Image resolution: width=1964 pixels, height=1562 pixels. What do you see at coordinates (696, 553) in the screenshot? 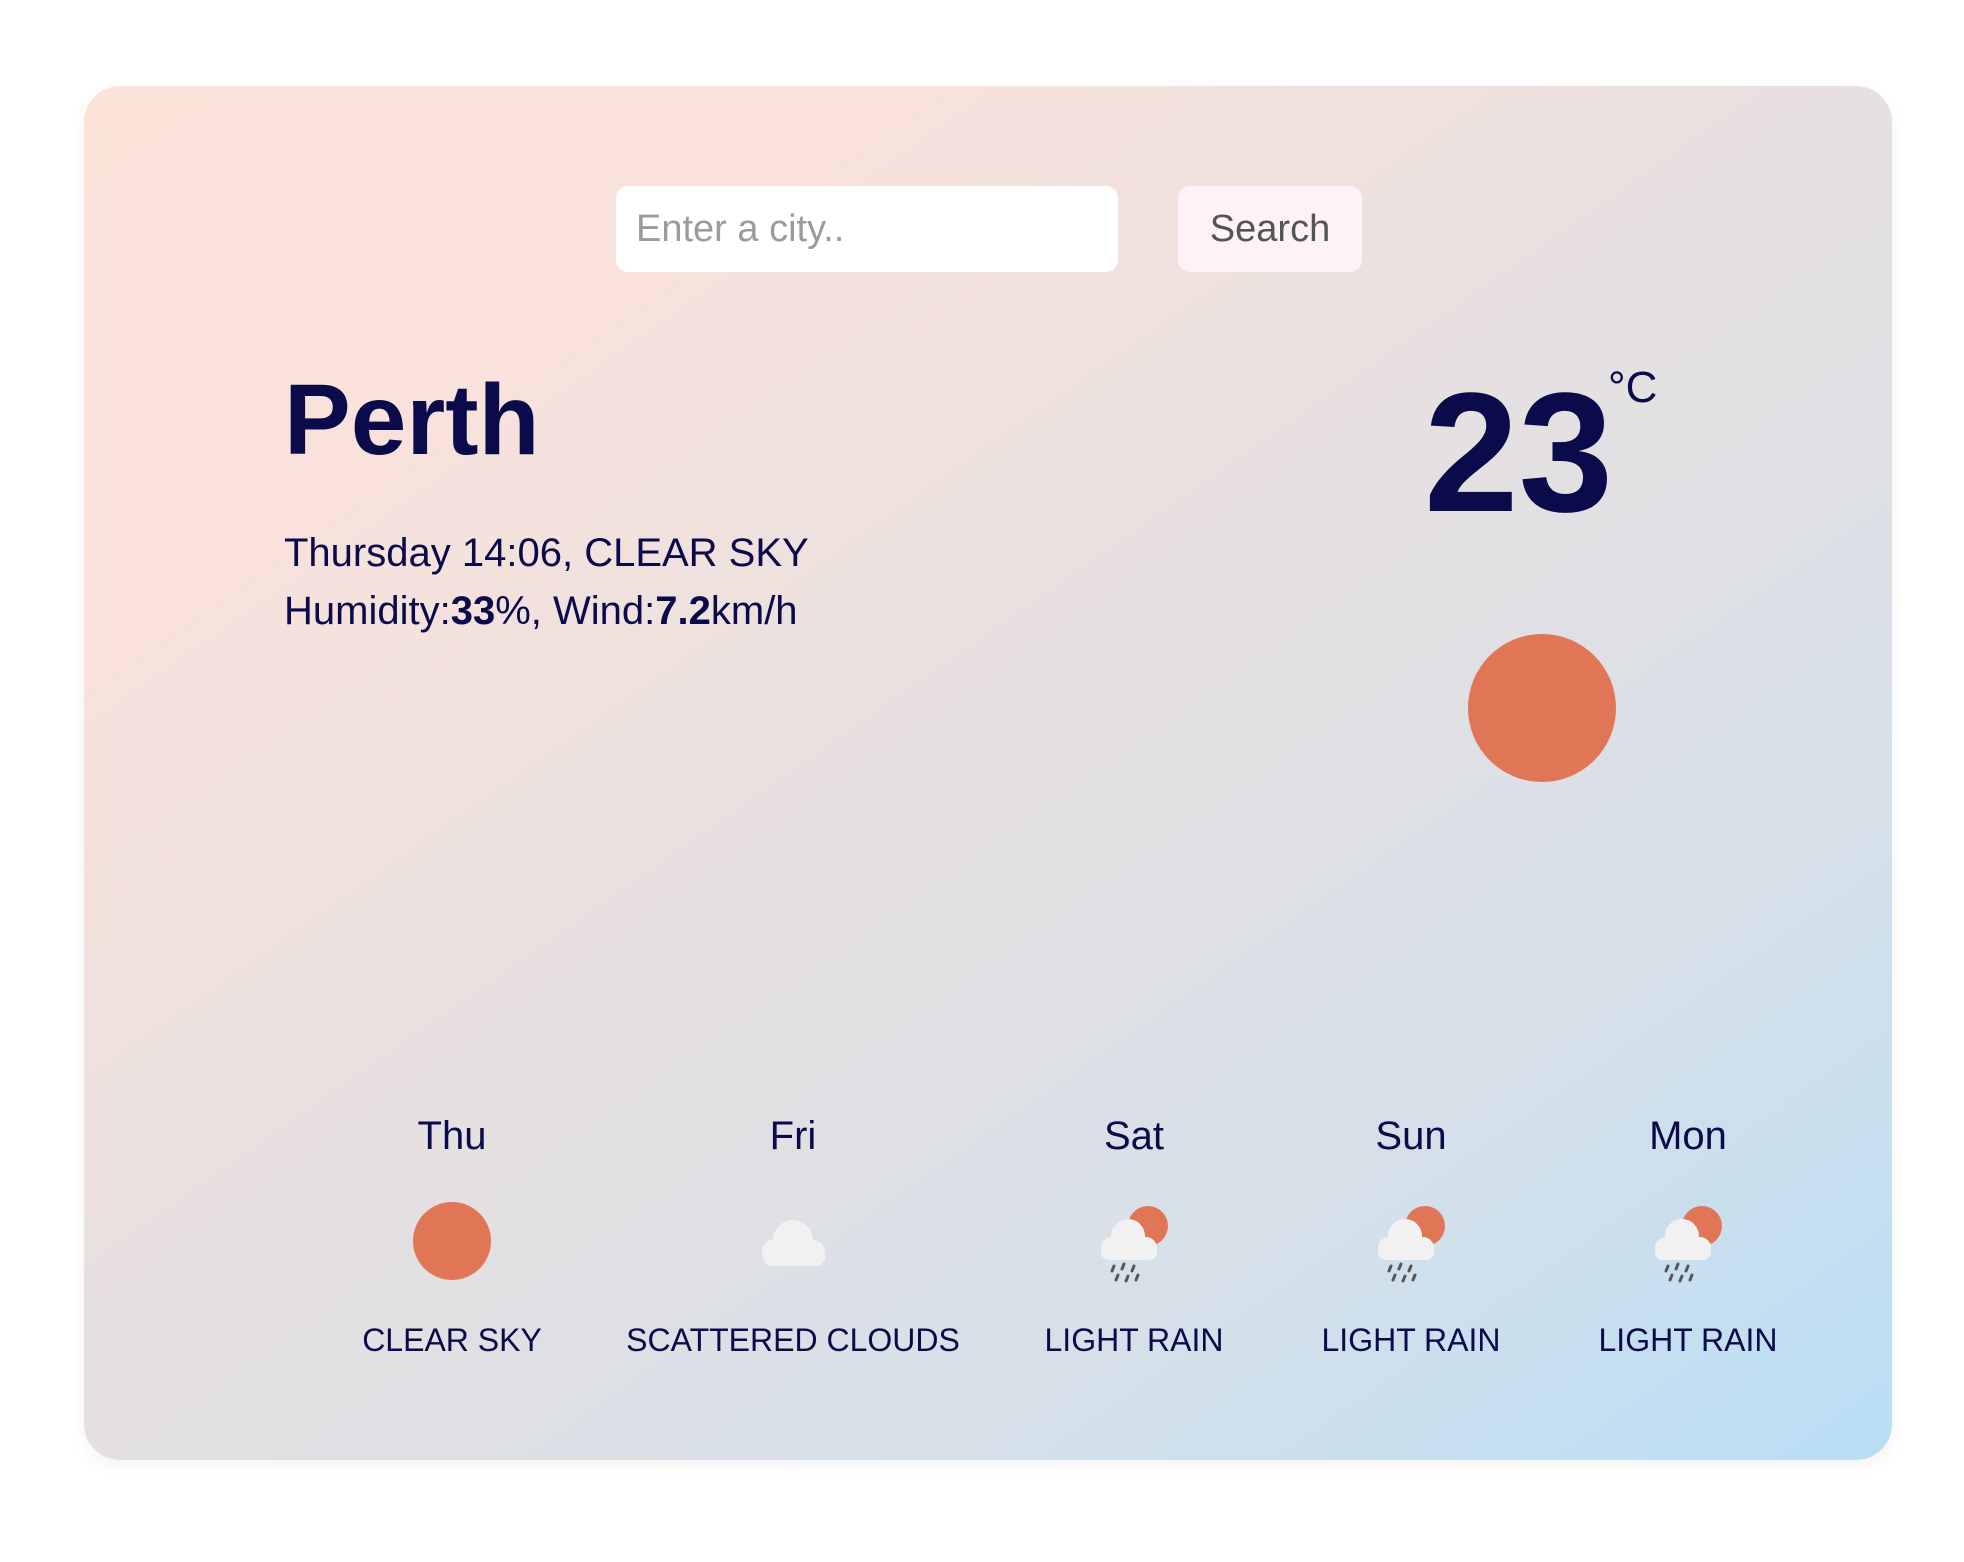
I see `condition: CLEAR SKY` at bounding box center [696, 553].